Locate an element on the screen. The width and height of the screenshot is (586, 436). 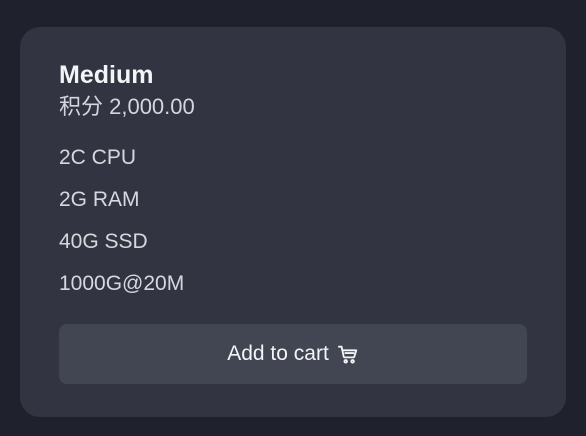
feature-list: 2C CPU 2G RAM 40G SSD 1000G@20M is located at coordinates (121, 228).